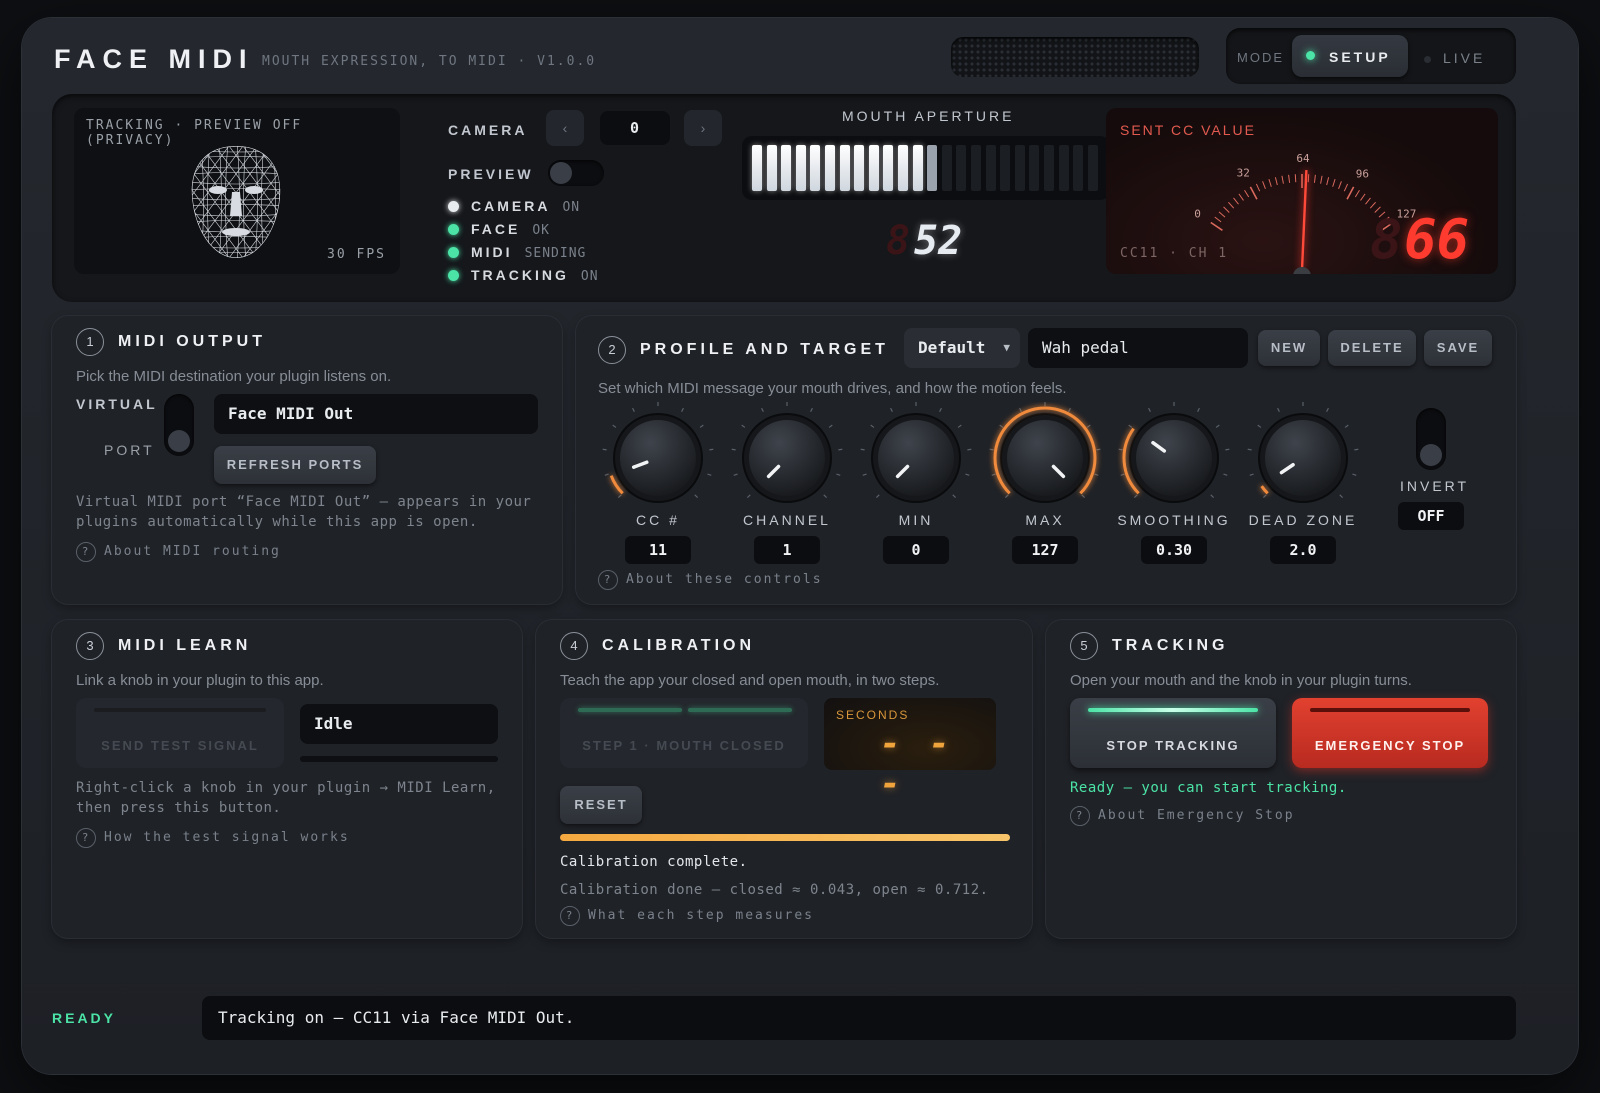 The image size is (1600, 1093). What do you see at coordinates (1303, 520) in the screenshot?
I see `knob-label: DEAD ZONE` at bounding box center [1303, 520].